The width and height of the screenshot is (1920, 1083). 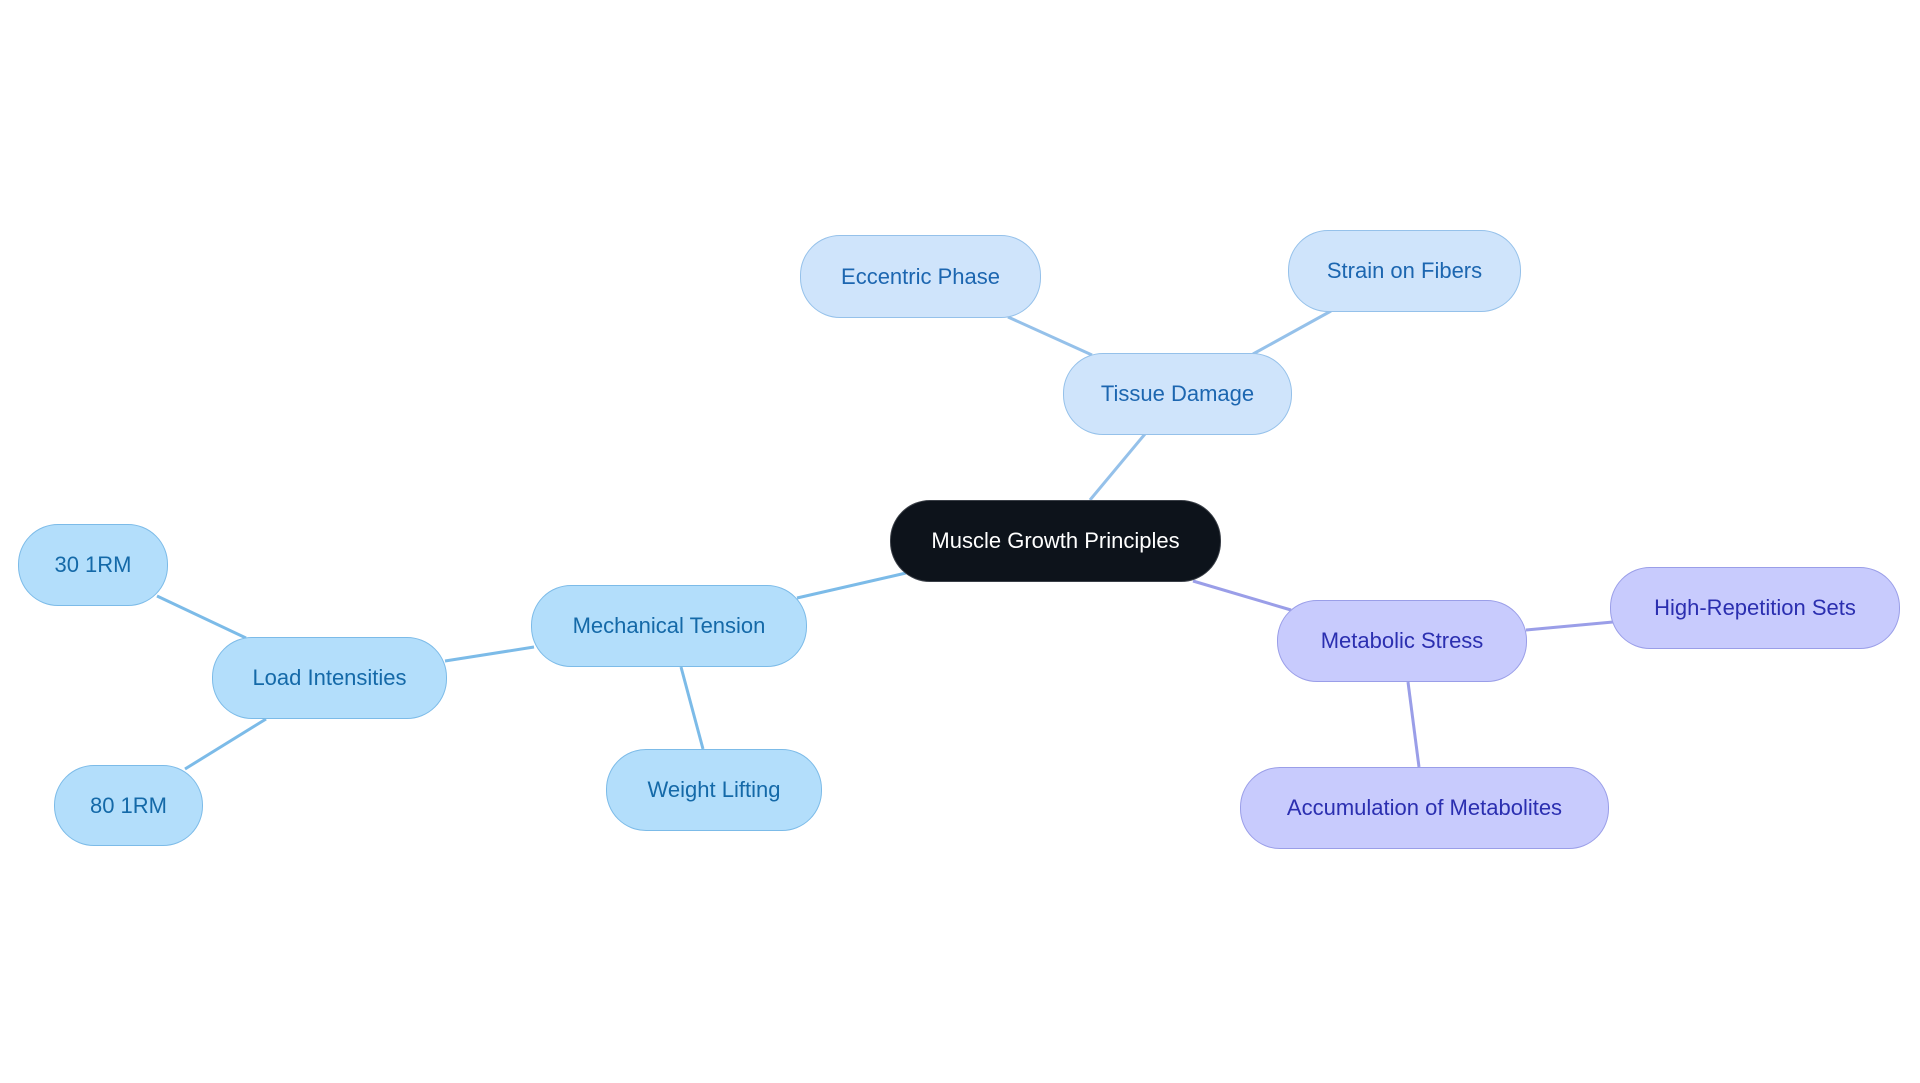 What do you see at coordinates (1404, 271) in the screenshot?
I see `node-strain-on-fibers: Strain on Fibers` at bounding box center [1404, 271].